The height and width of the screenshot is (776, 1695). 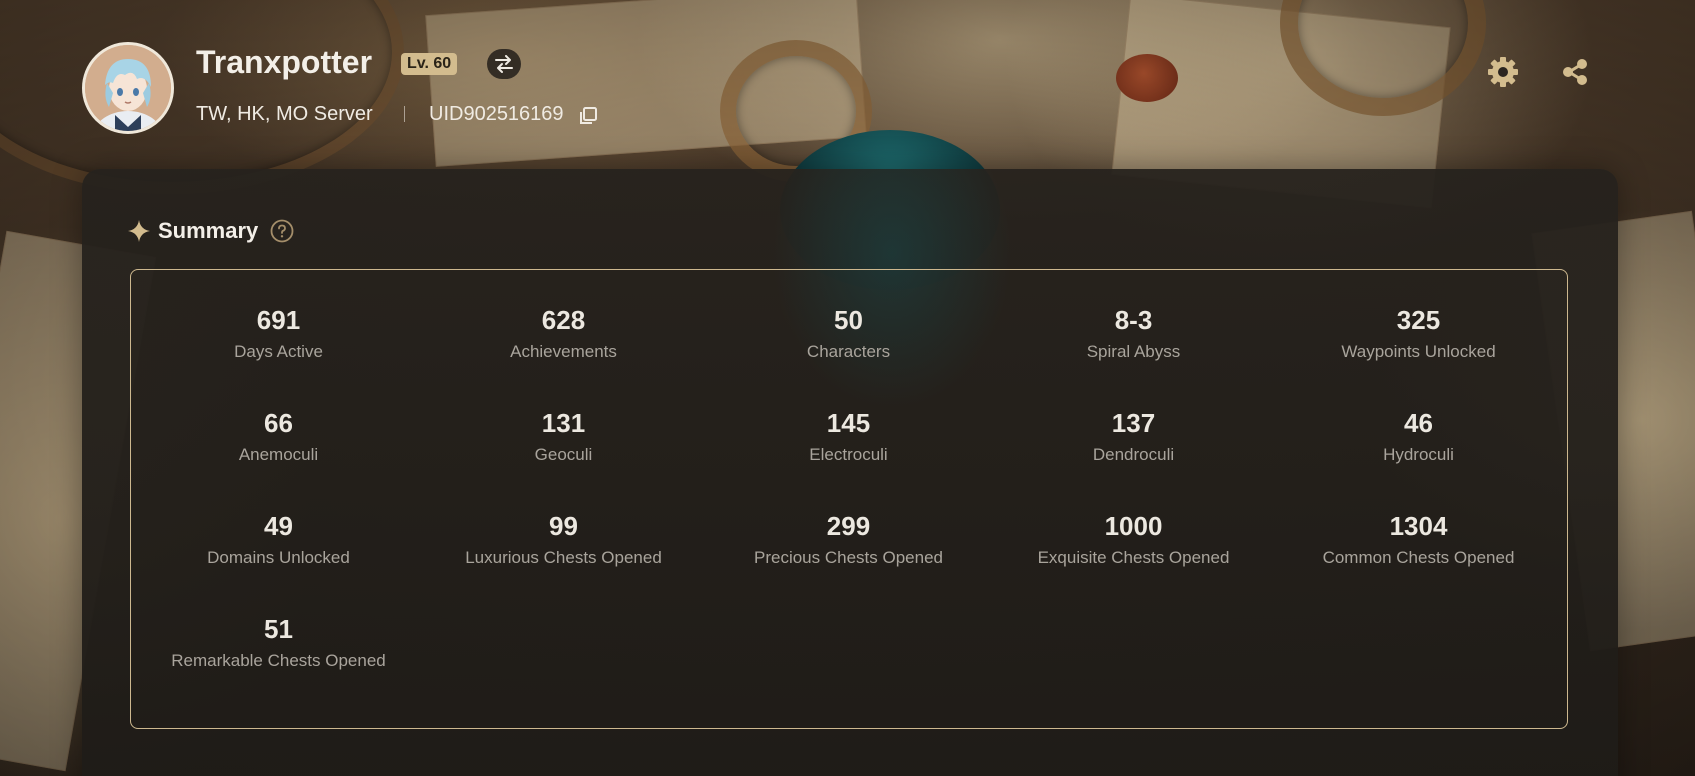 I want to click on stat-electroculi: 145 Electroculi, so click(x=848, y=458).